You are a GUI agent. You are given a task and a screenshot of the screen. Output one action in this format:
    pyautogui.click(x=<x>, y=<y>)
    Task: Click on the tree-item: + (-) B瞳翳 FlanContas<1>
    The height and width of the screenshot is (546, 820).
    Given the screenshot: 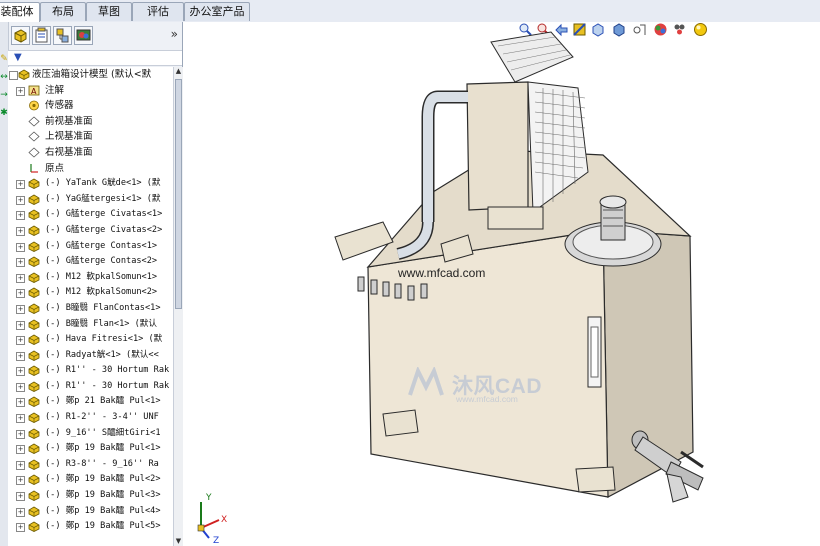 What is the action you would take?
    pyautogui.click(x=90, y=309)
    